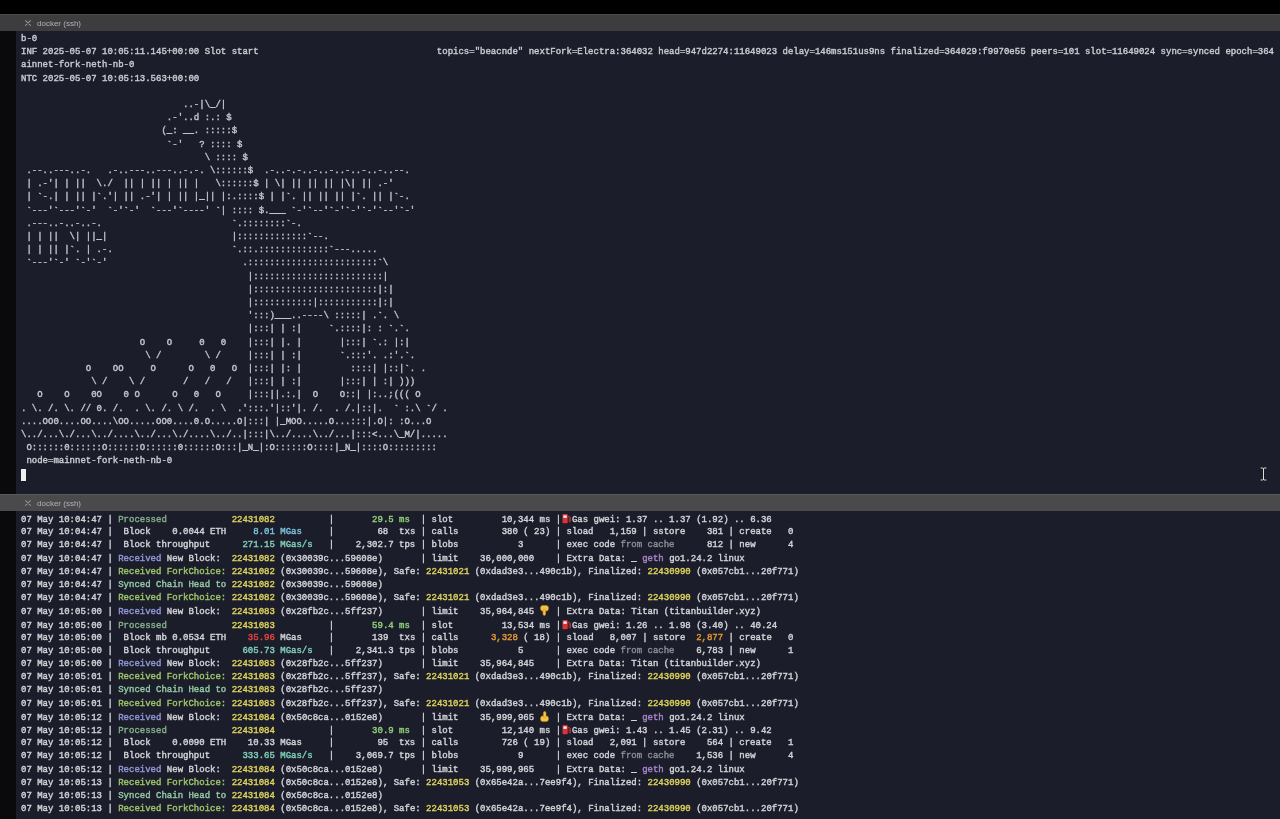  I want to click on log-line: 07 May 10:05:01 | Synced Chain Head to 22431083 (0x28fb2c...5ff237), so click(202, 691).